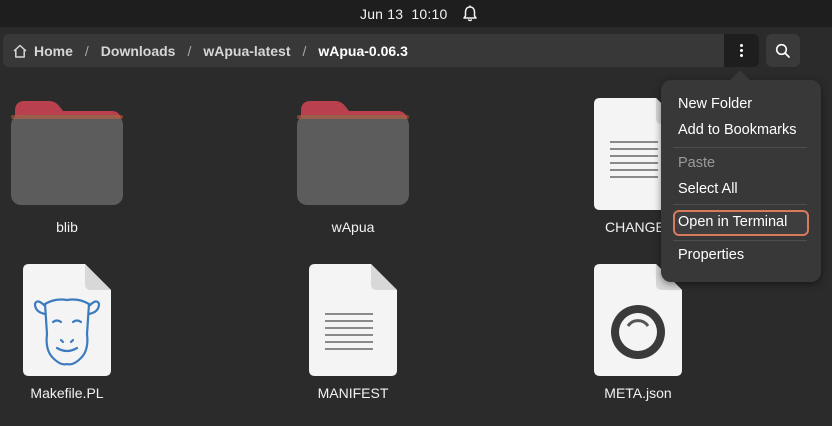 Image resolution: width=832 pixels, height=426 pixels. I want to click on file-item-blib: blib, so click(68, 159).